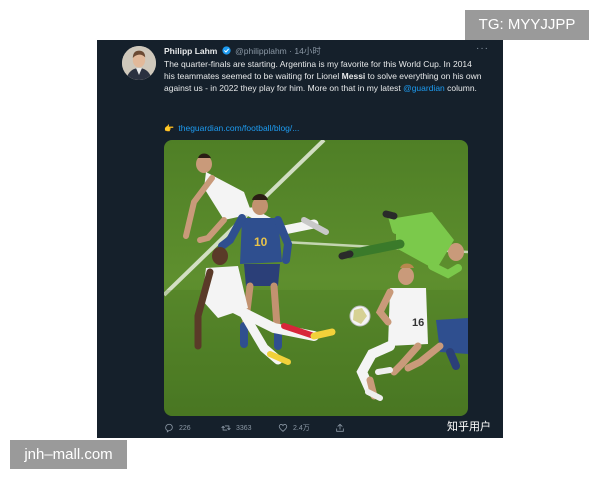 The height and width of the screenshot is (480, 600). What do you see at coordinates (469, 427) in the screenshot?
I see `source-tag: 知乎用户` at bounding box center [469, 427].